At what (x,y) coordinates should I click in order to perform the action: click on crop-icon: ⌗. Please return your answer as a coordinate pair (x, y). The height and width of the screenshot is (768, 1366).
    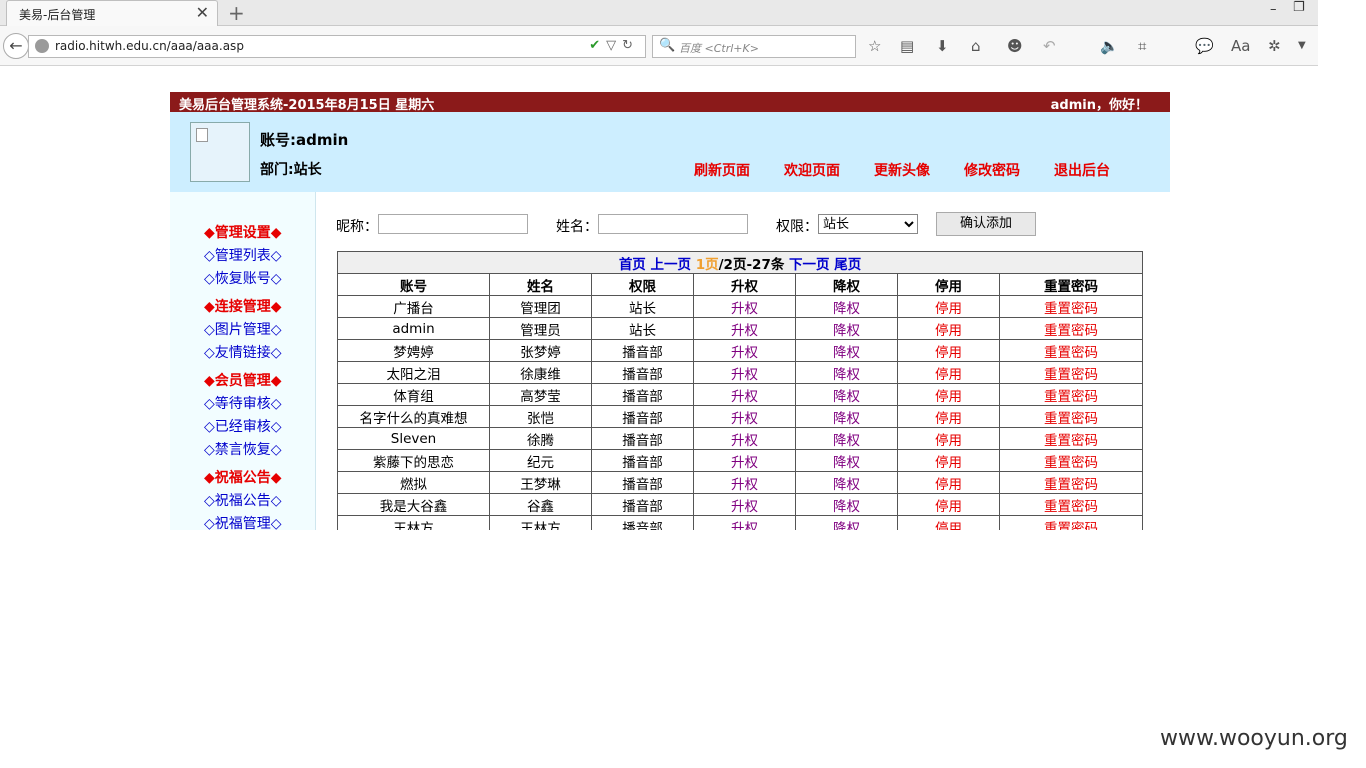
    Looking at the image, I should click on (1142, 46).